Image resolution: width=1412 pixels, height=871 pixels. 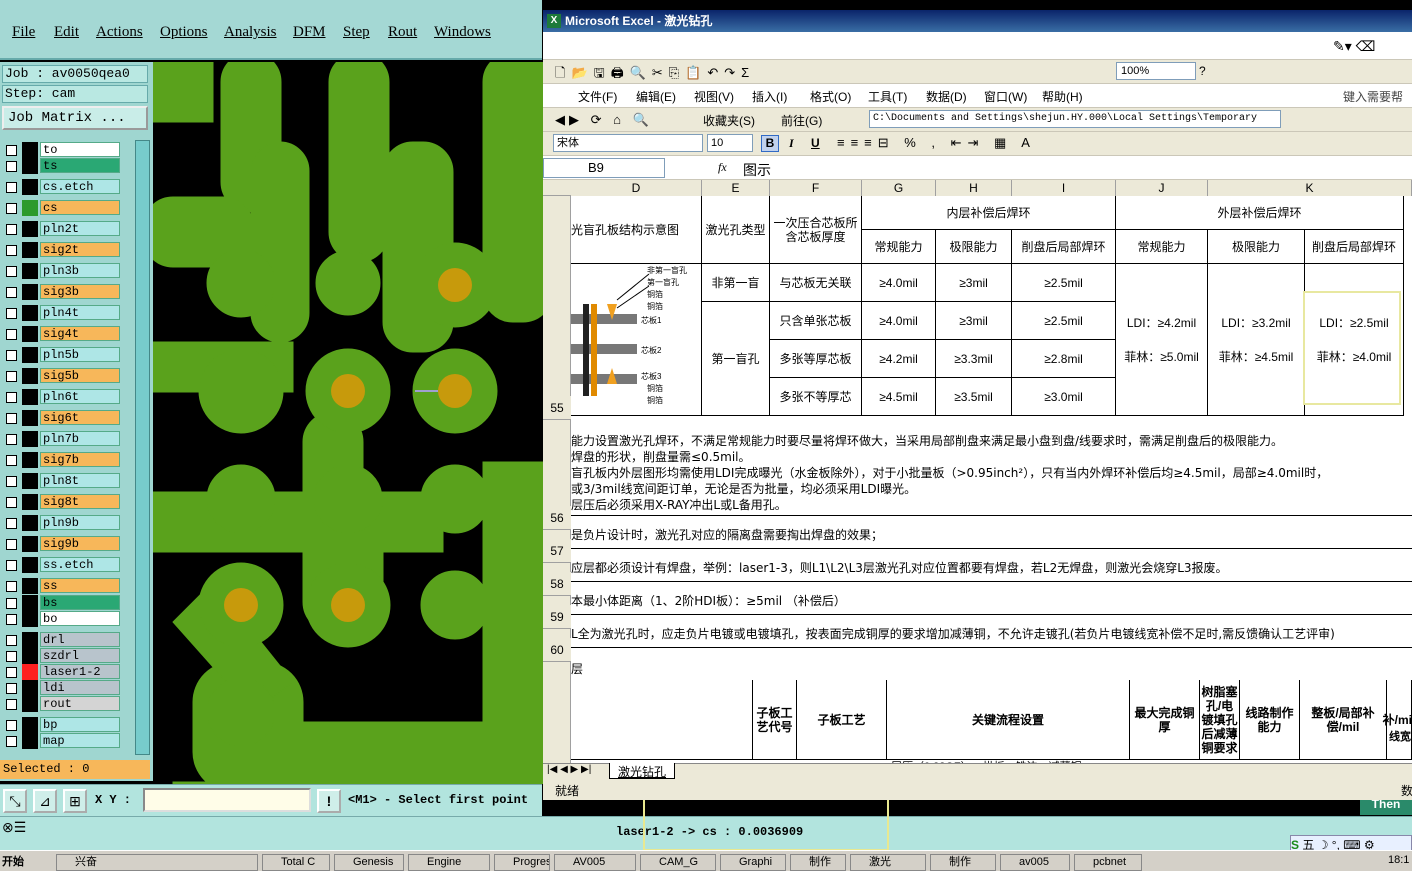 I want to click on layer-row-ldi: ldi, so click(x=62, y=688).